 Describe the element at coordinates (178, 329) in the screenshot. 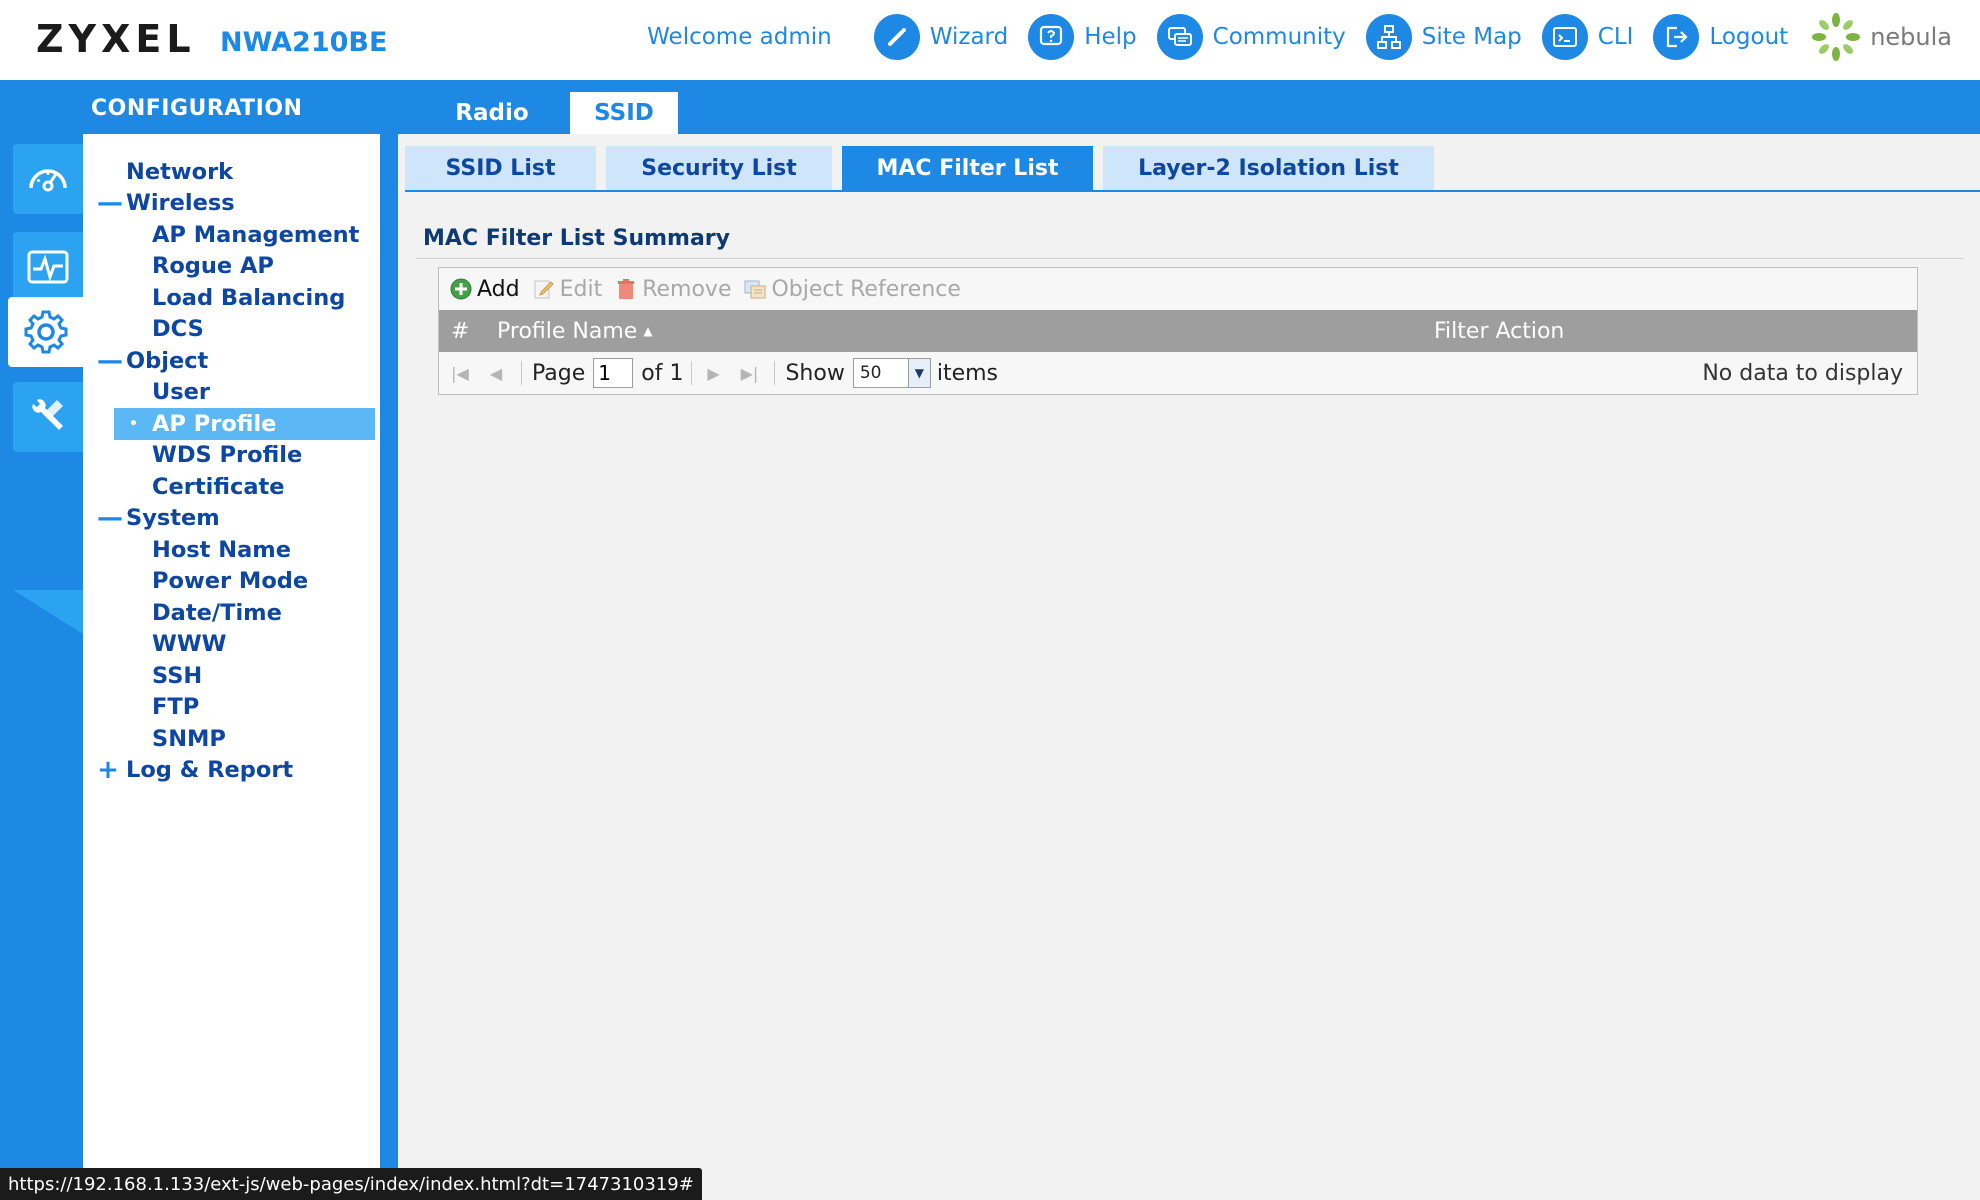

I see `tree-label: DCS` at that location.